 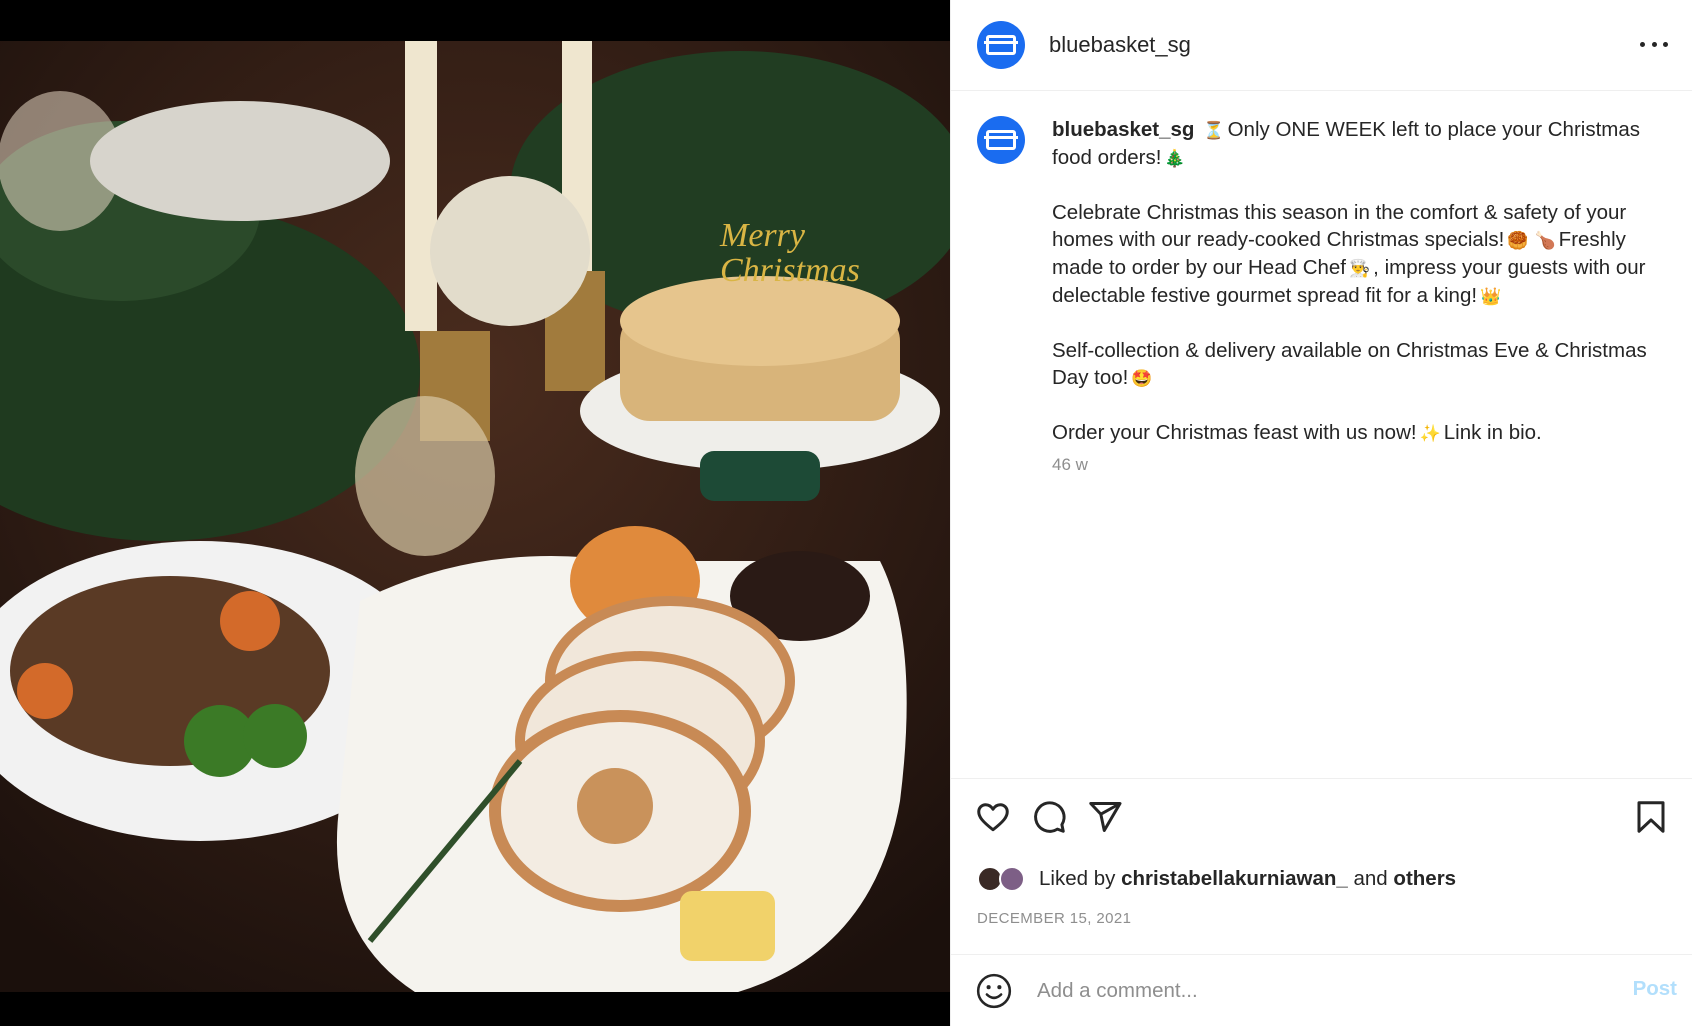 What do you see at coordinates (1654, 44) in the screenshot?
I see `more-options-icon` at bounding box center [1654, 44].